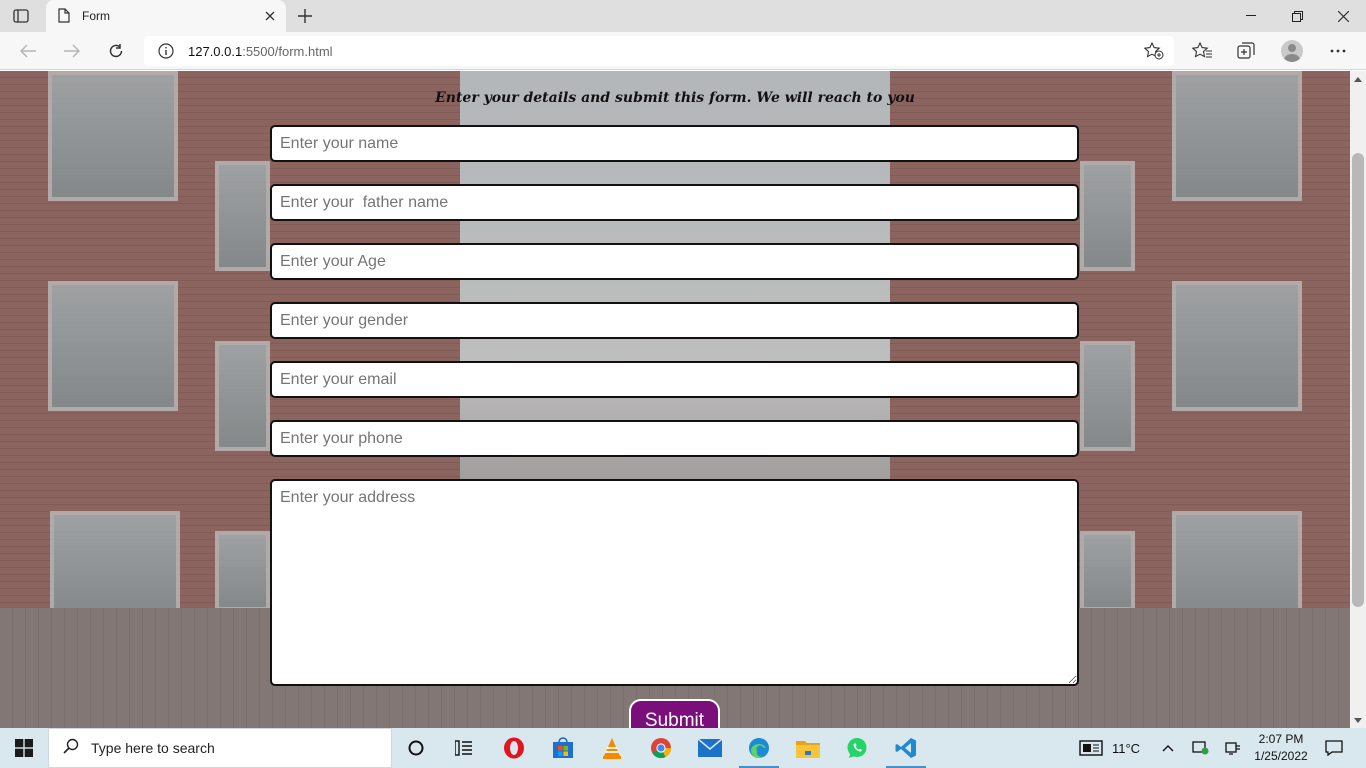 The width and height of the screenshot is (1366, 768). What do you see at coordinates (28, 51) in the screenshot?
I see `back-icon` at bounding box center [28, 51].